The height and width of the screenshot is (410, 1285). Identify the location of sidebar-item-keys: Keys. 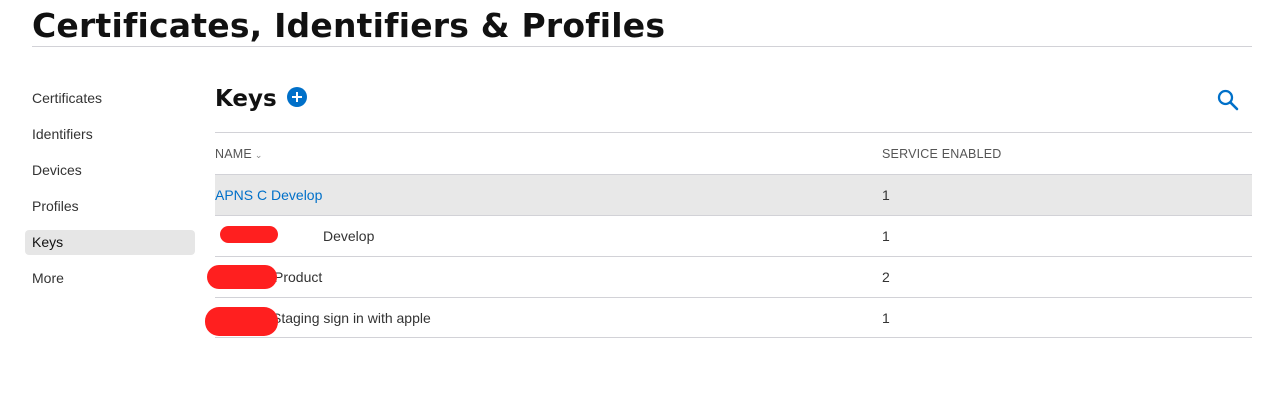
(110, 242).